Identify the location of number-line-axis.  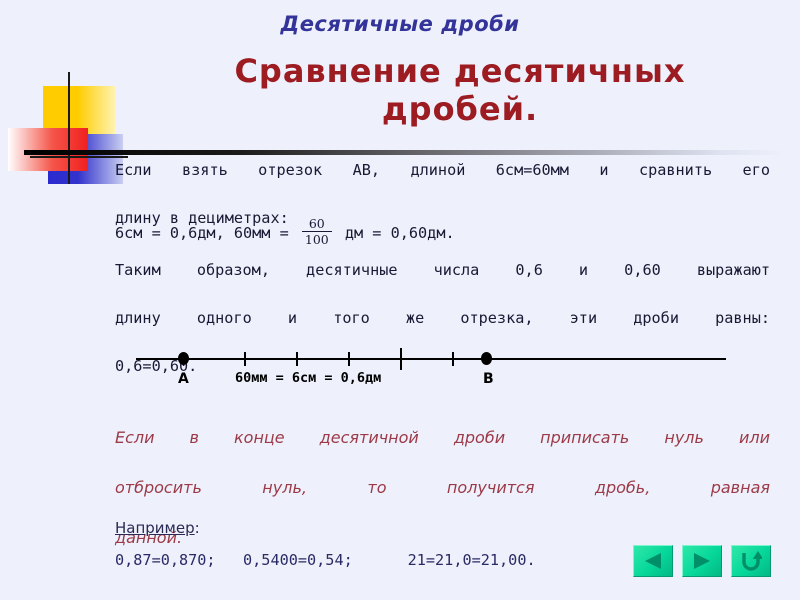
(431, 359).